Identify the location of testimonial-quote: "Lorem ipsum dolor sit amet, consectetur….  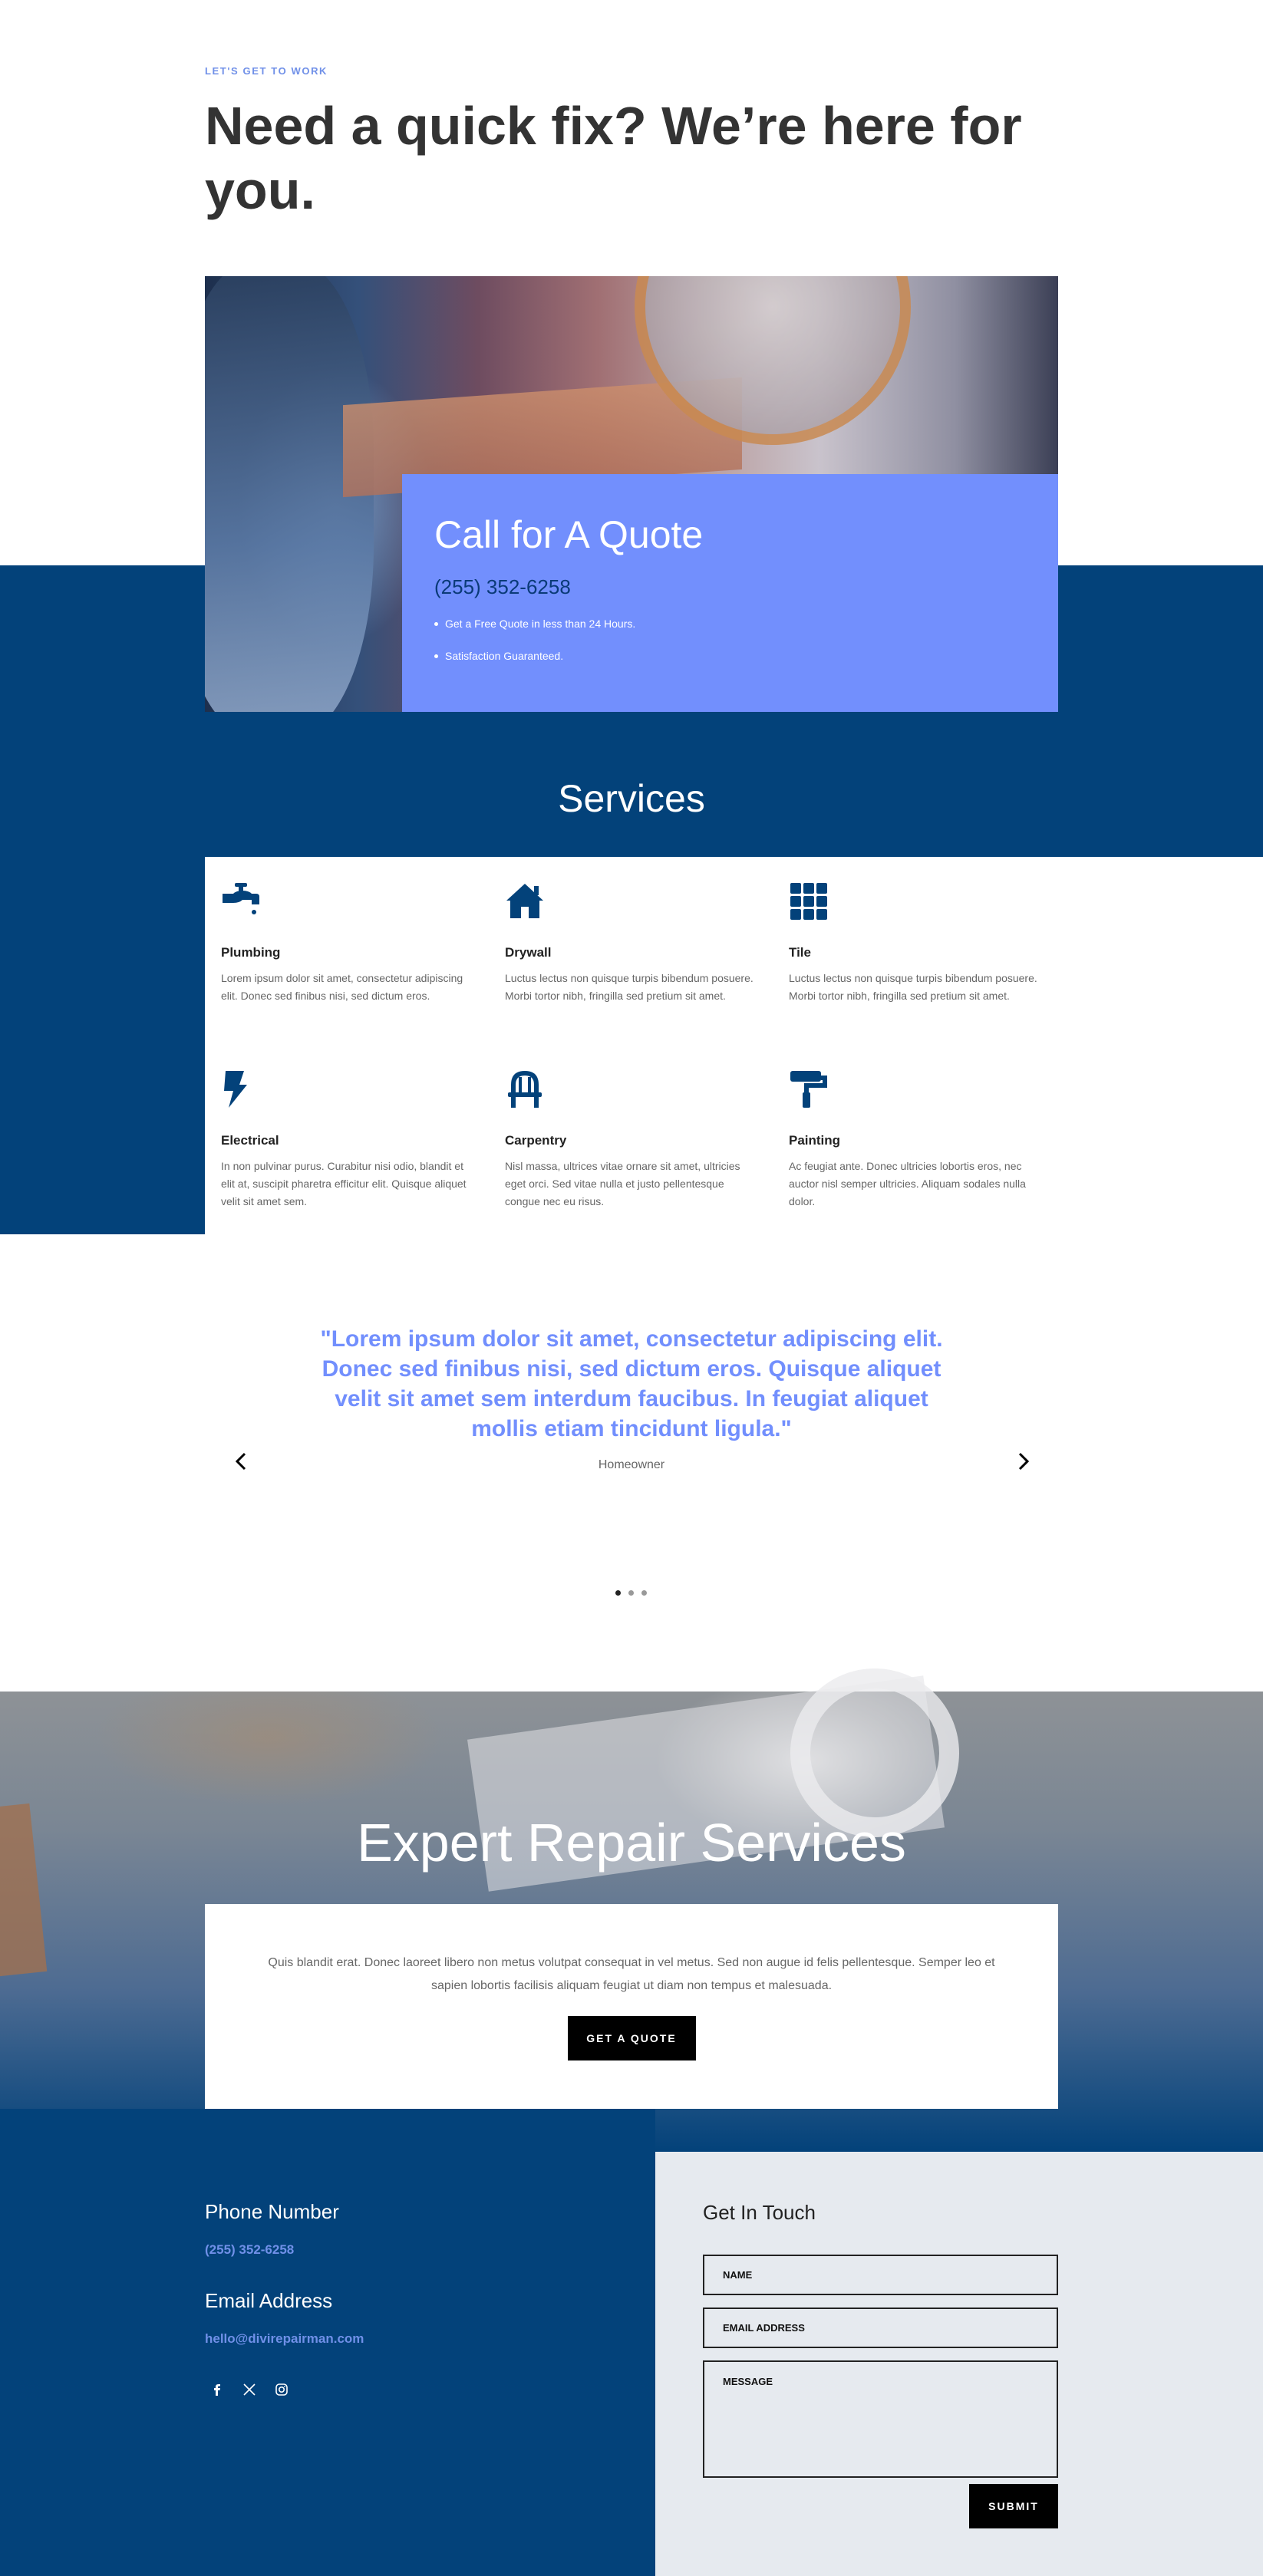
(631, 1383).